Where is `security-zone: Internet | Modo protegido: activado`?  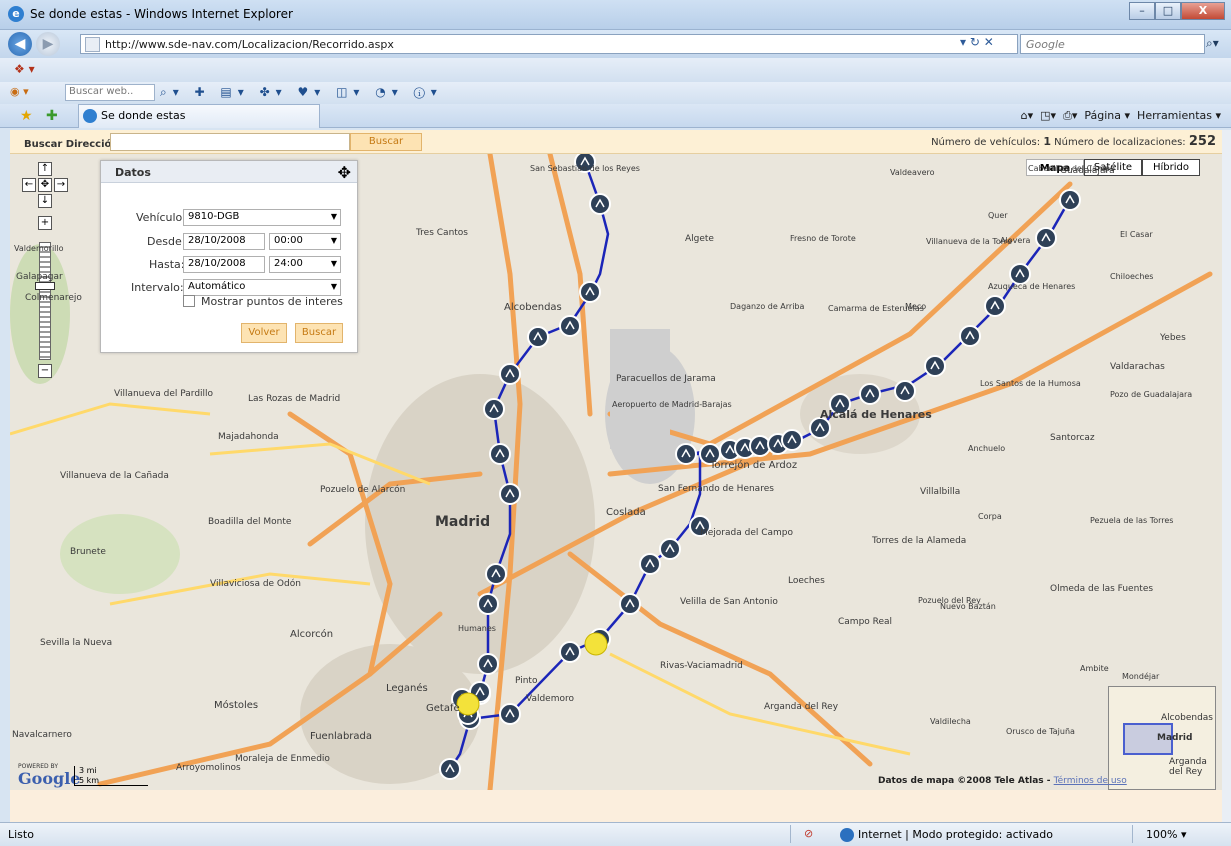
security-zone: Internet | Modo protegido: activado is located at coordinates (955, 834).